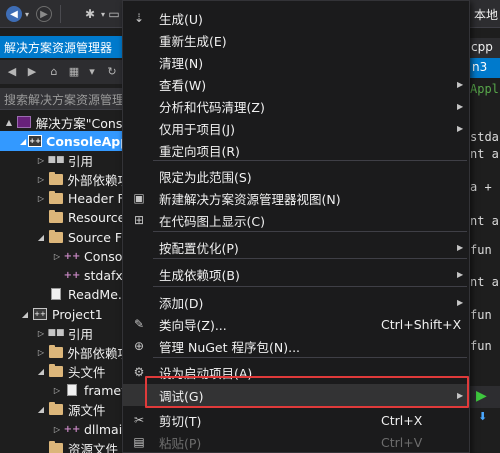 Image resolution: width=500 pixels, height=453 pixels. Describe the element at coordinates (484, 137) in the screenshot. I see `code-line: stda` at that location.